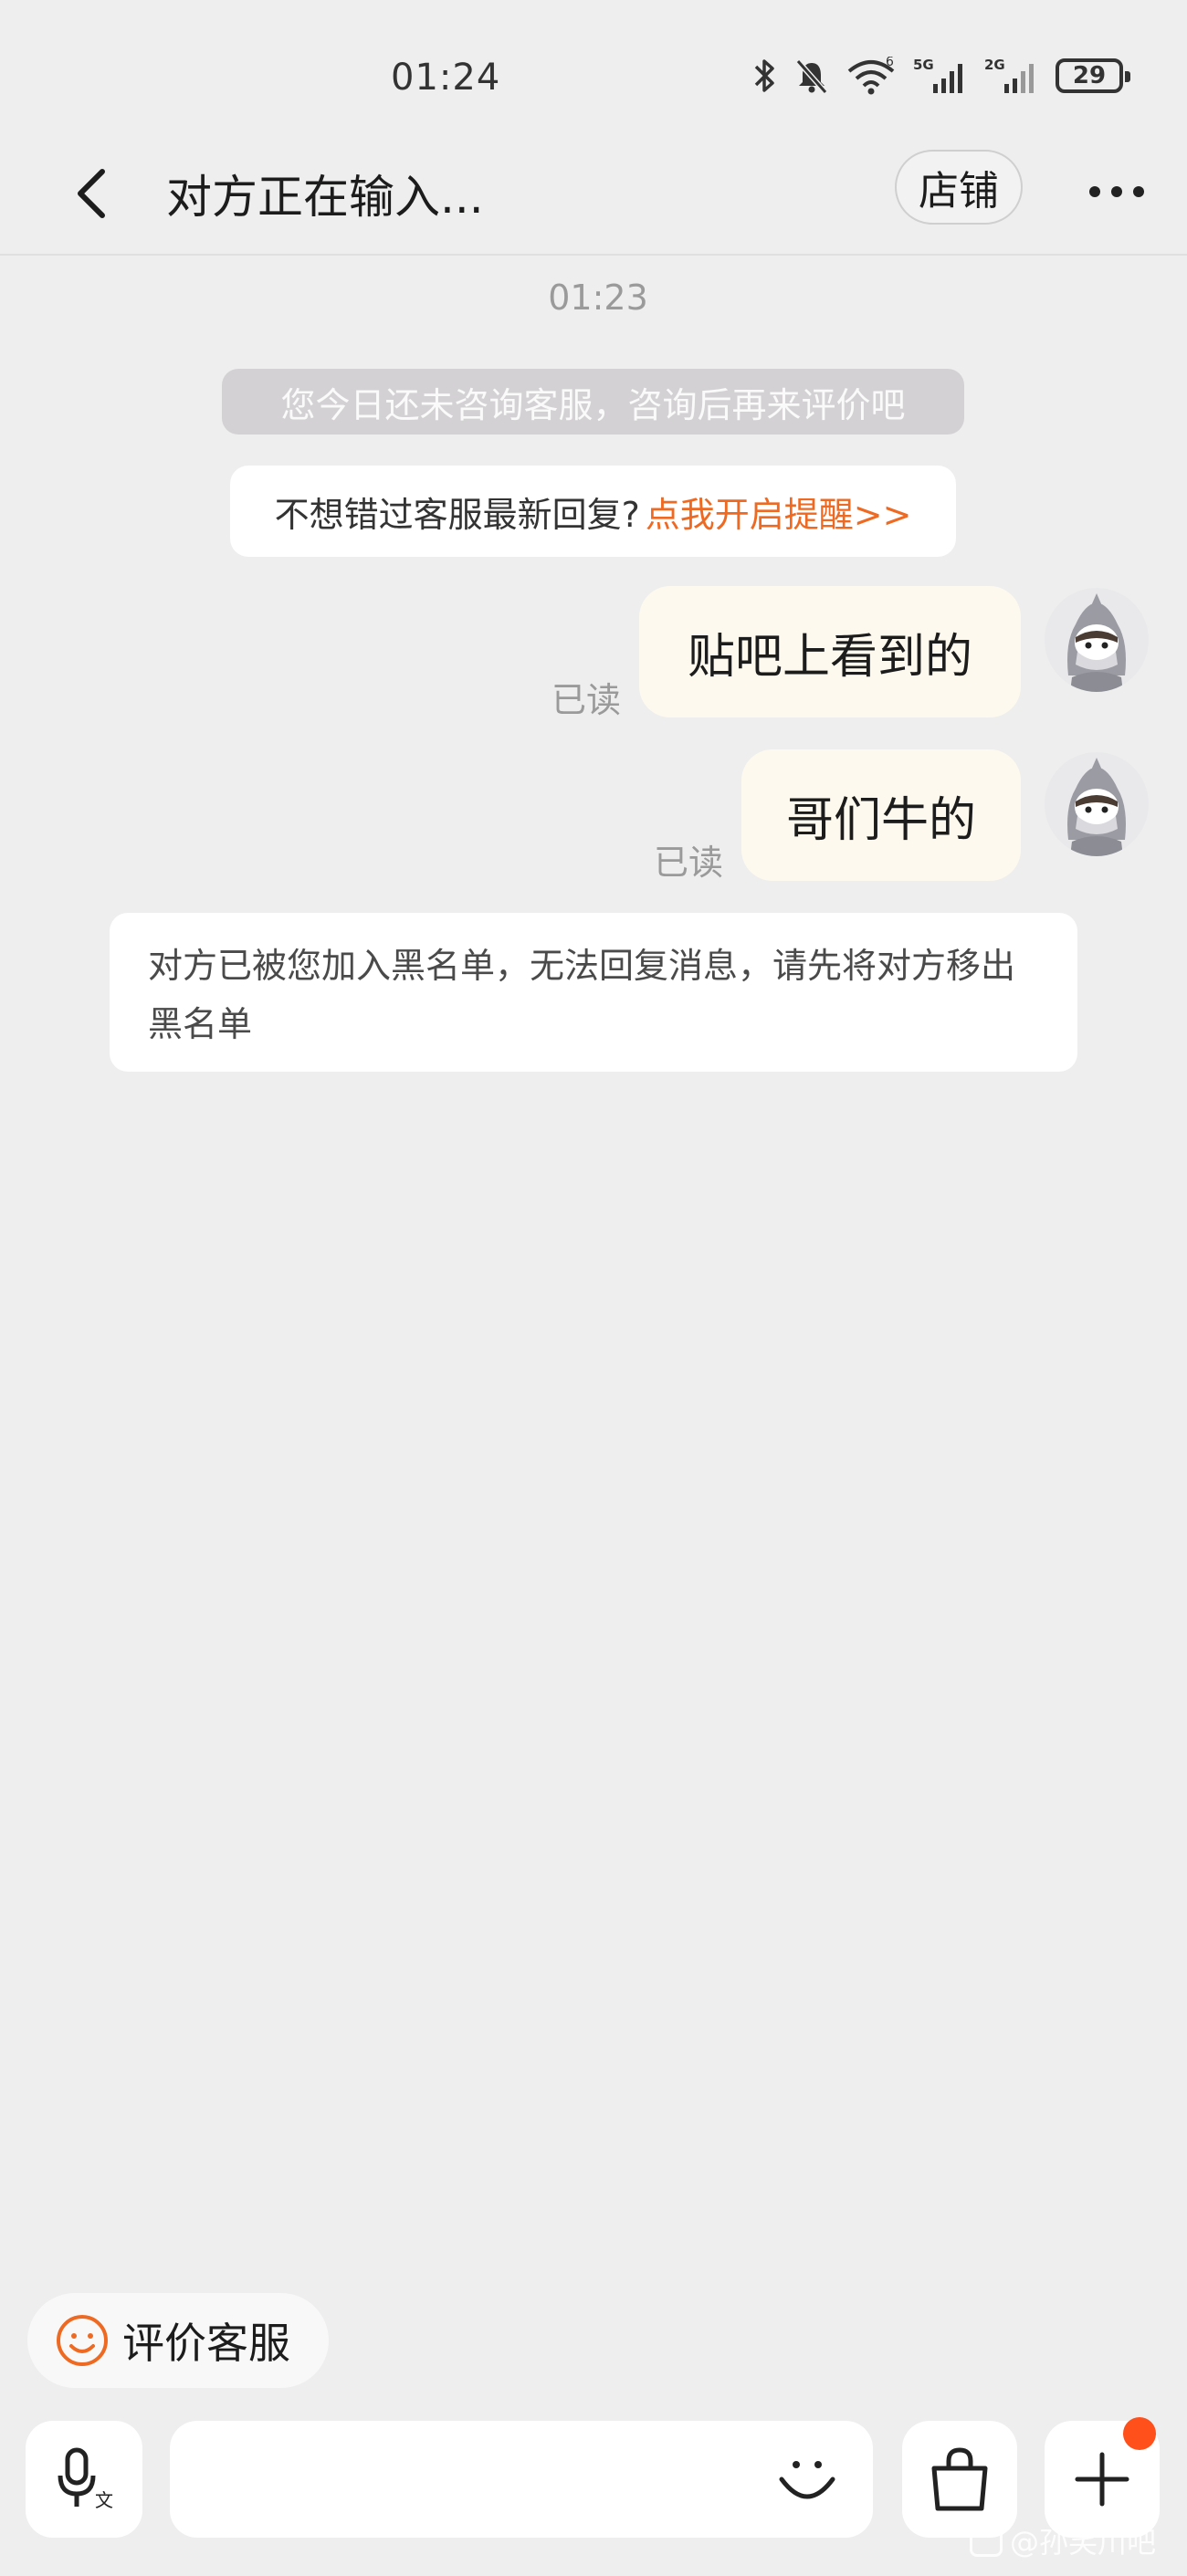 Image resolution: width=1187 pixels, height=2576 pixels. I want to click on status-icons: 6 5G 2G 29, so click(941, 76).